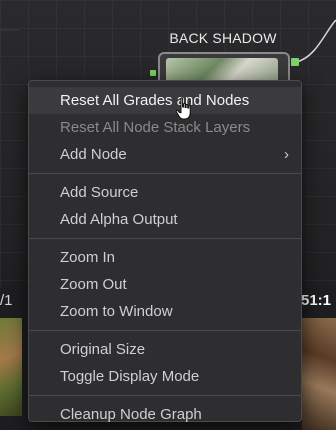  I want to click on menu-item-cleanup-node-graph: Cleanup Node Graph, so click(165, 414).